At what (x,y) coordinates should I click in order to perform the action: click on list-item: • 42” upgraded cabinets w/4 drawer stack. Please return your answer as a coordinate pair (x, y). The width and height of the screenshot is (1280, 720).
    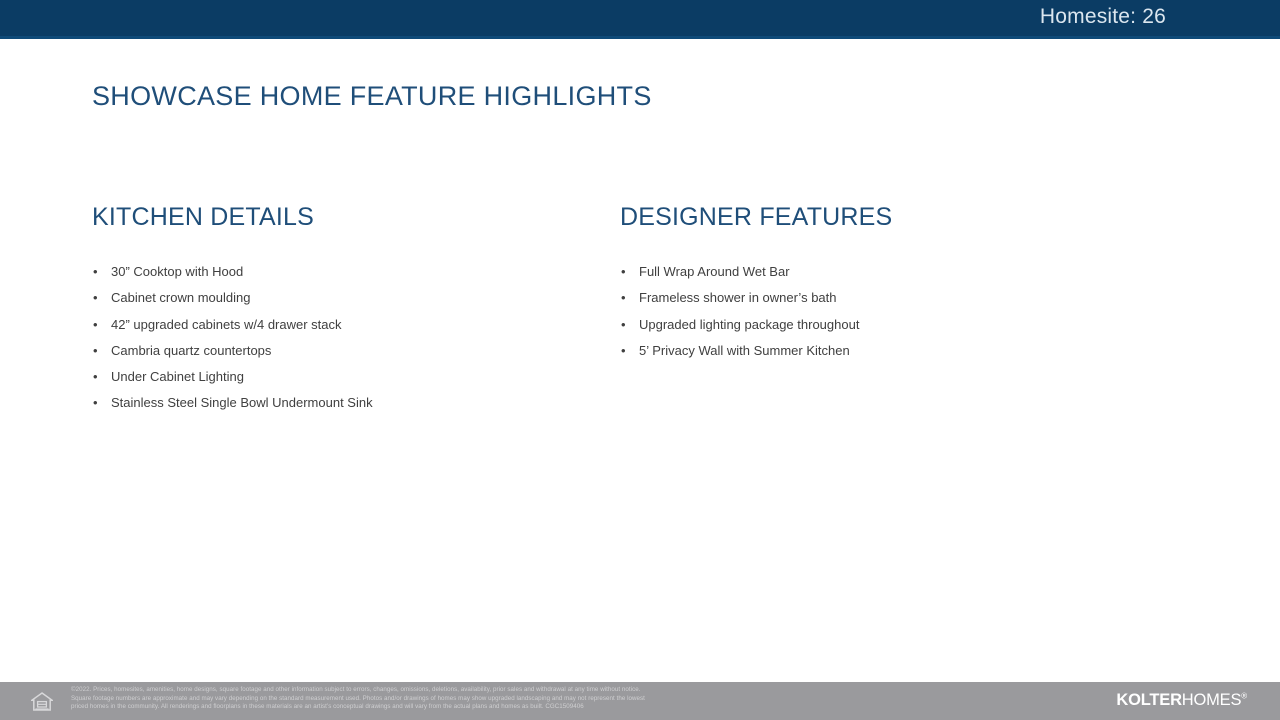
    Looking at the image, I should click on (342, 325).